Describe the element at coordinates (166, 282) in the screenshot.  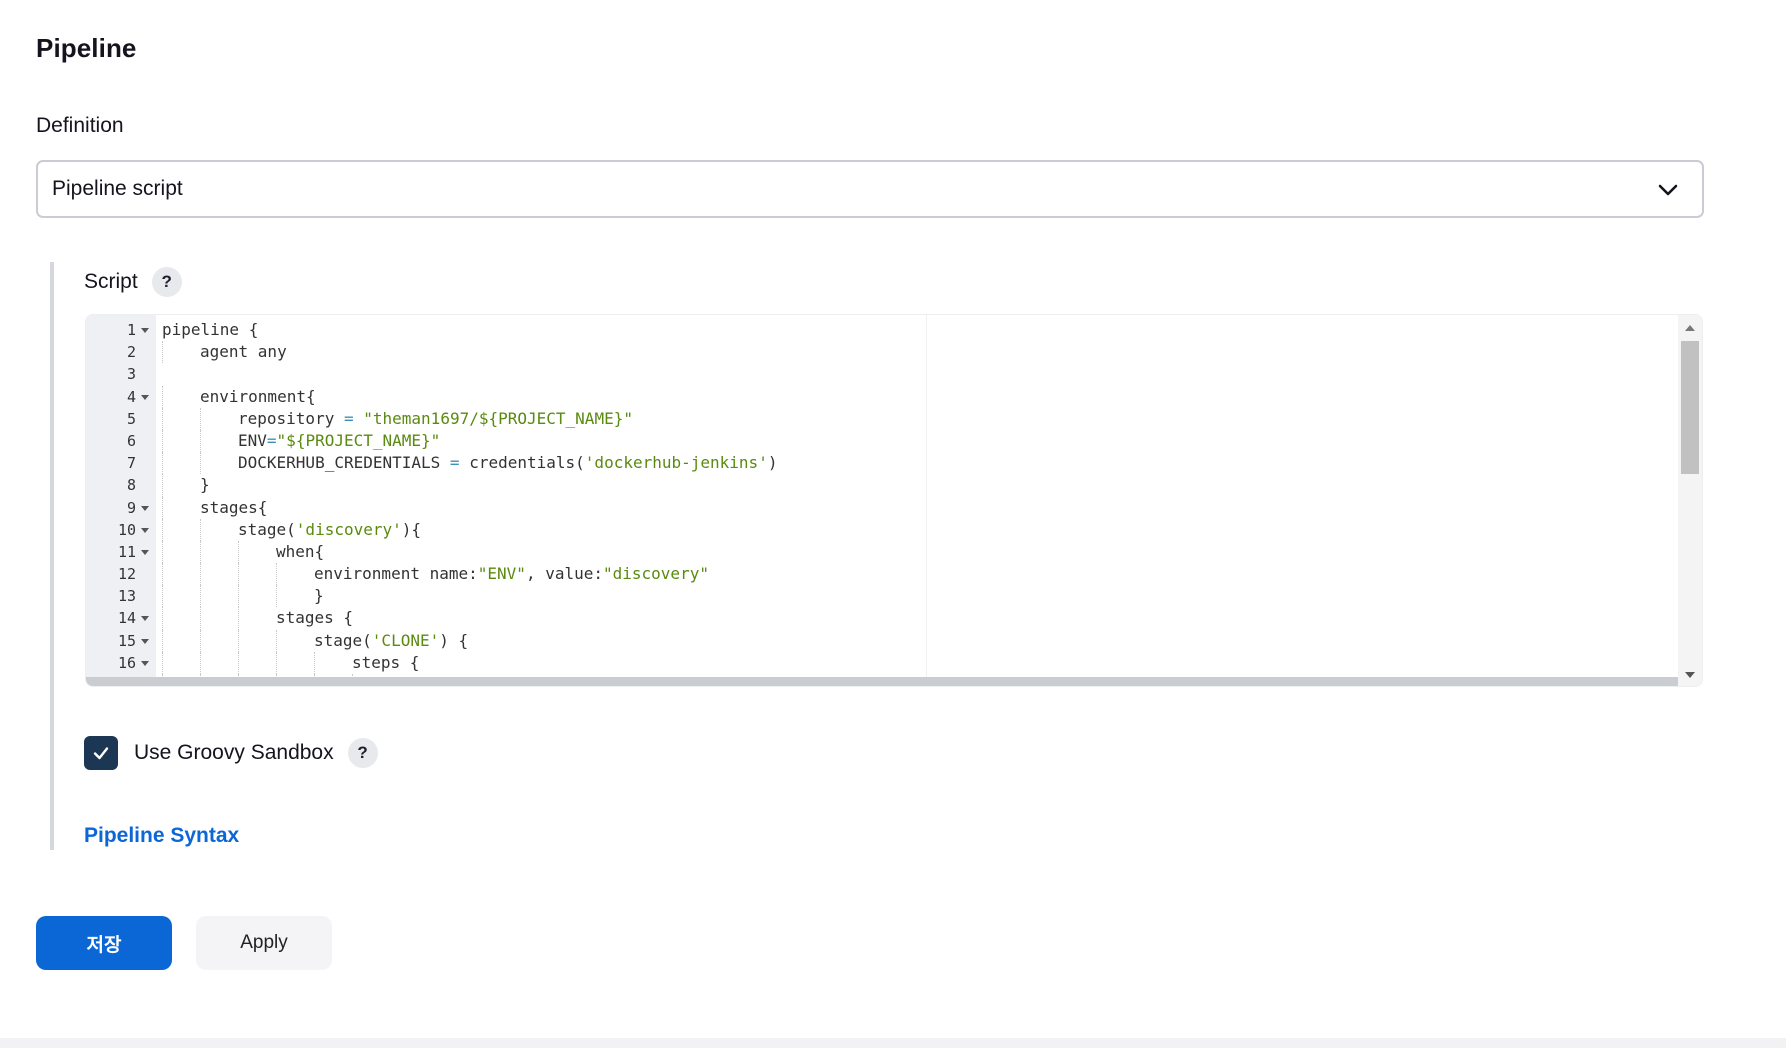
I see `script-help-icon: ?` at that location.